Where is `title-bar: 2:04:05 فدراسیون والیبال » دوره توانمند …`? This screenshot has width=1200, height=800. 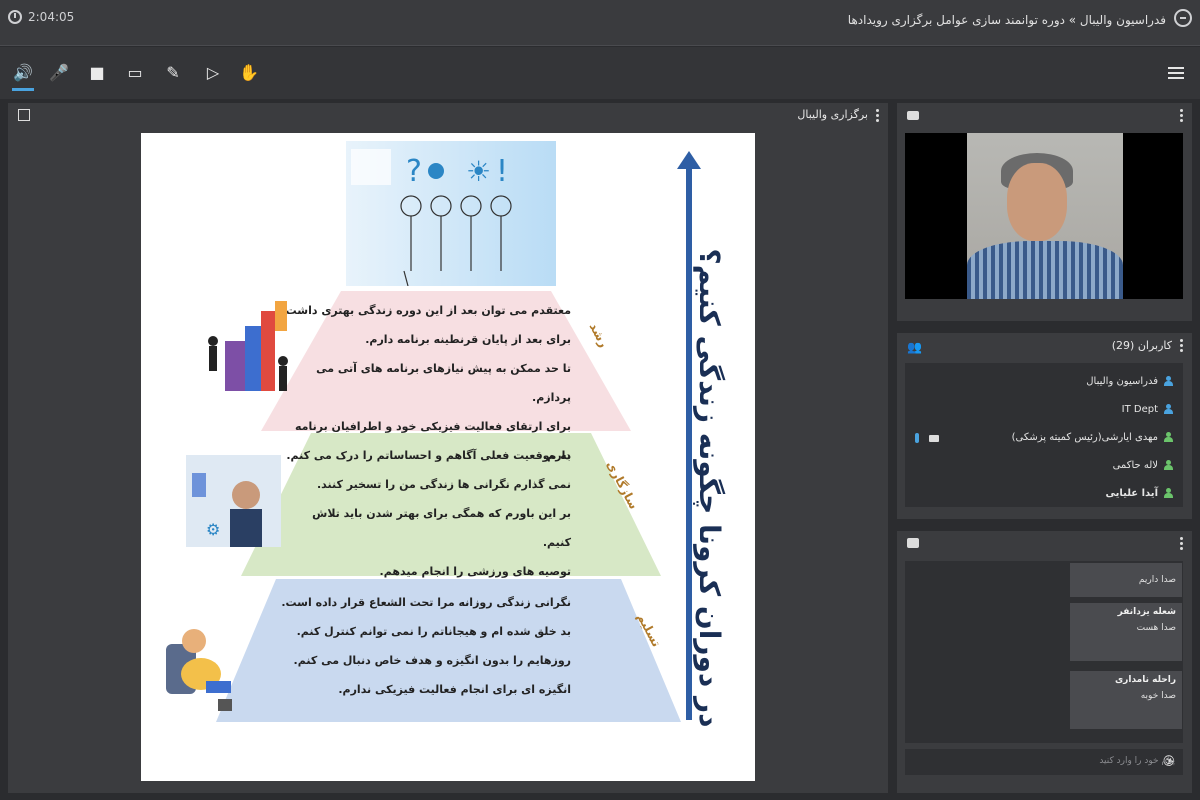
title-bar: 2:04:05 فدراسیون والیبال » دوره توانمند … is located at coordinates (600, 23).